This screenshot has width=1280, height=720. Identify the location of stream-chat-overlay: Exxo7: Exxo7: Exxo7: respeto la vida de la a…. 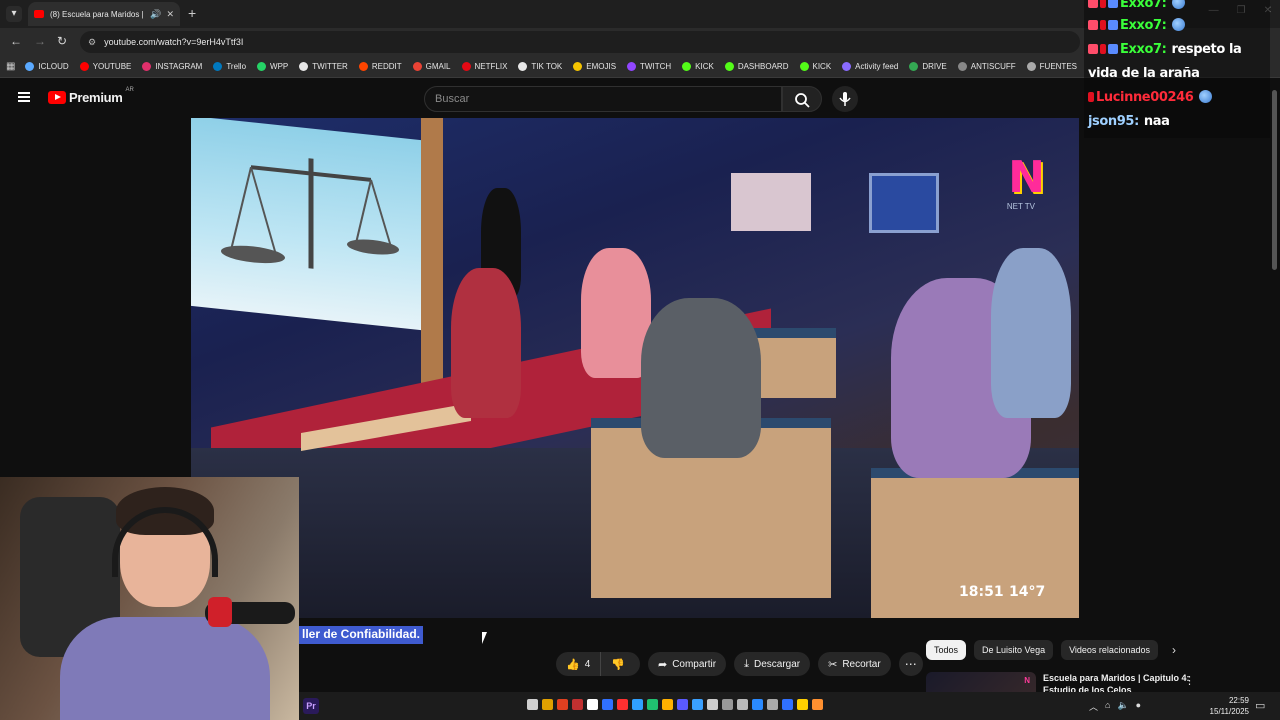
(1177, 69).